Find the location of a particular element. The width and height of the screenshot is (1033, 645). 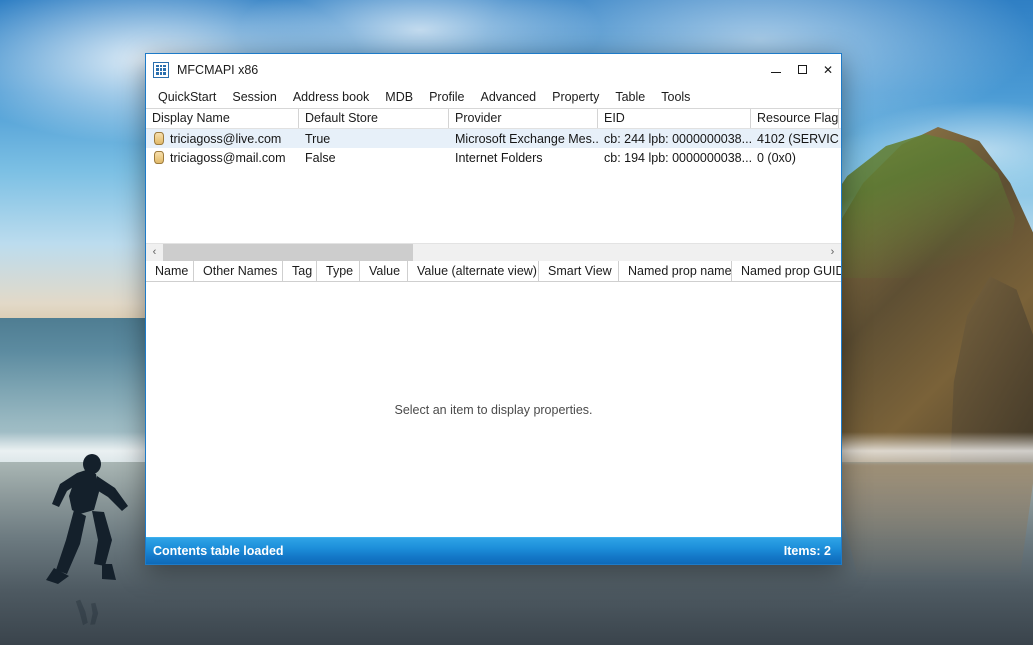

horizontal-scrollbar: ‹ › is located at coordinates (493, 252).